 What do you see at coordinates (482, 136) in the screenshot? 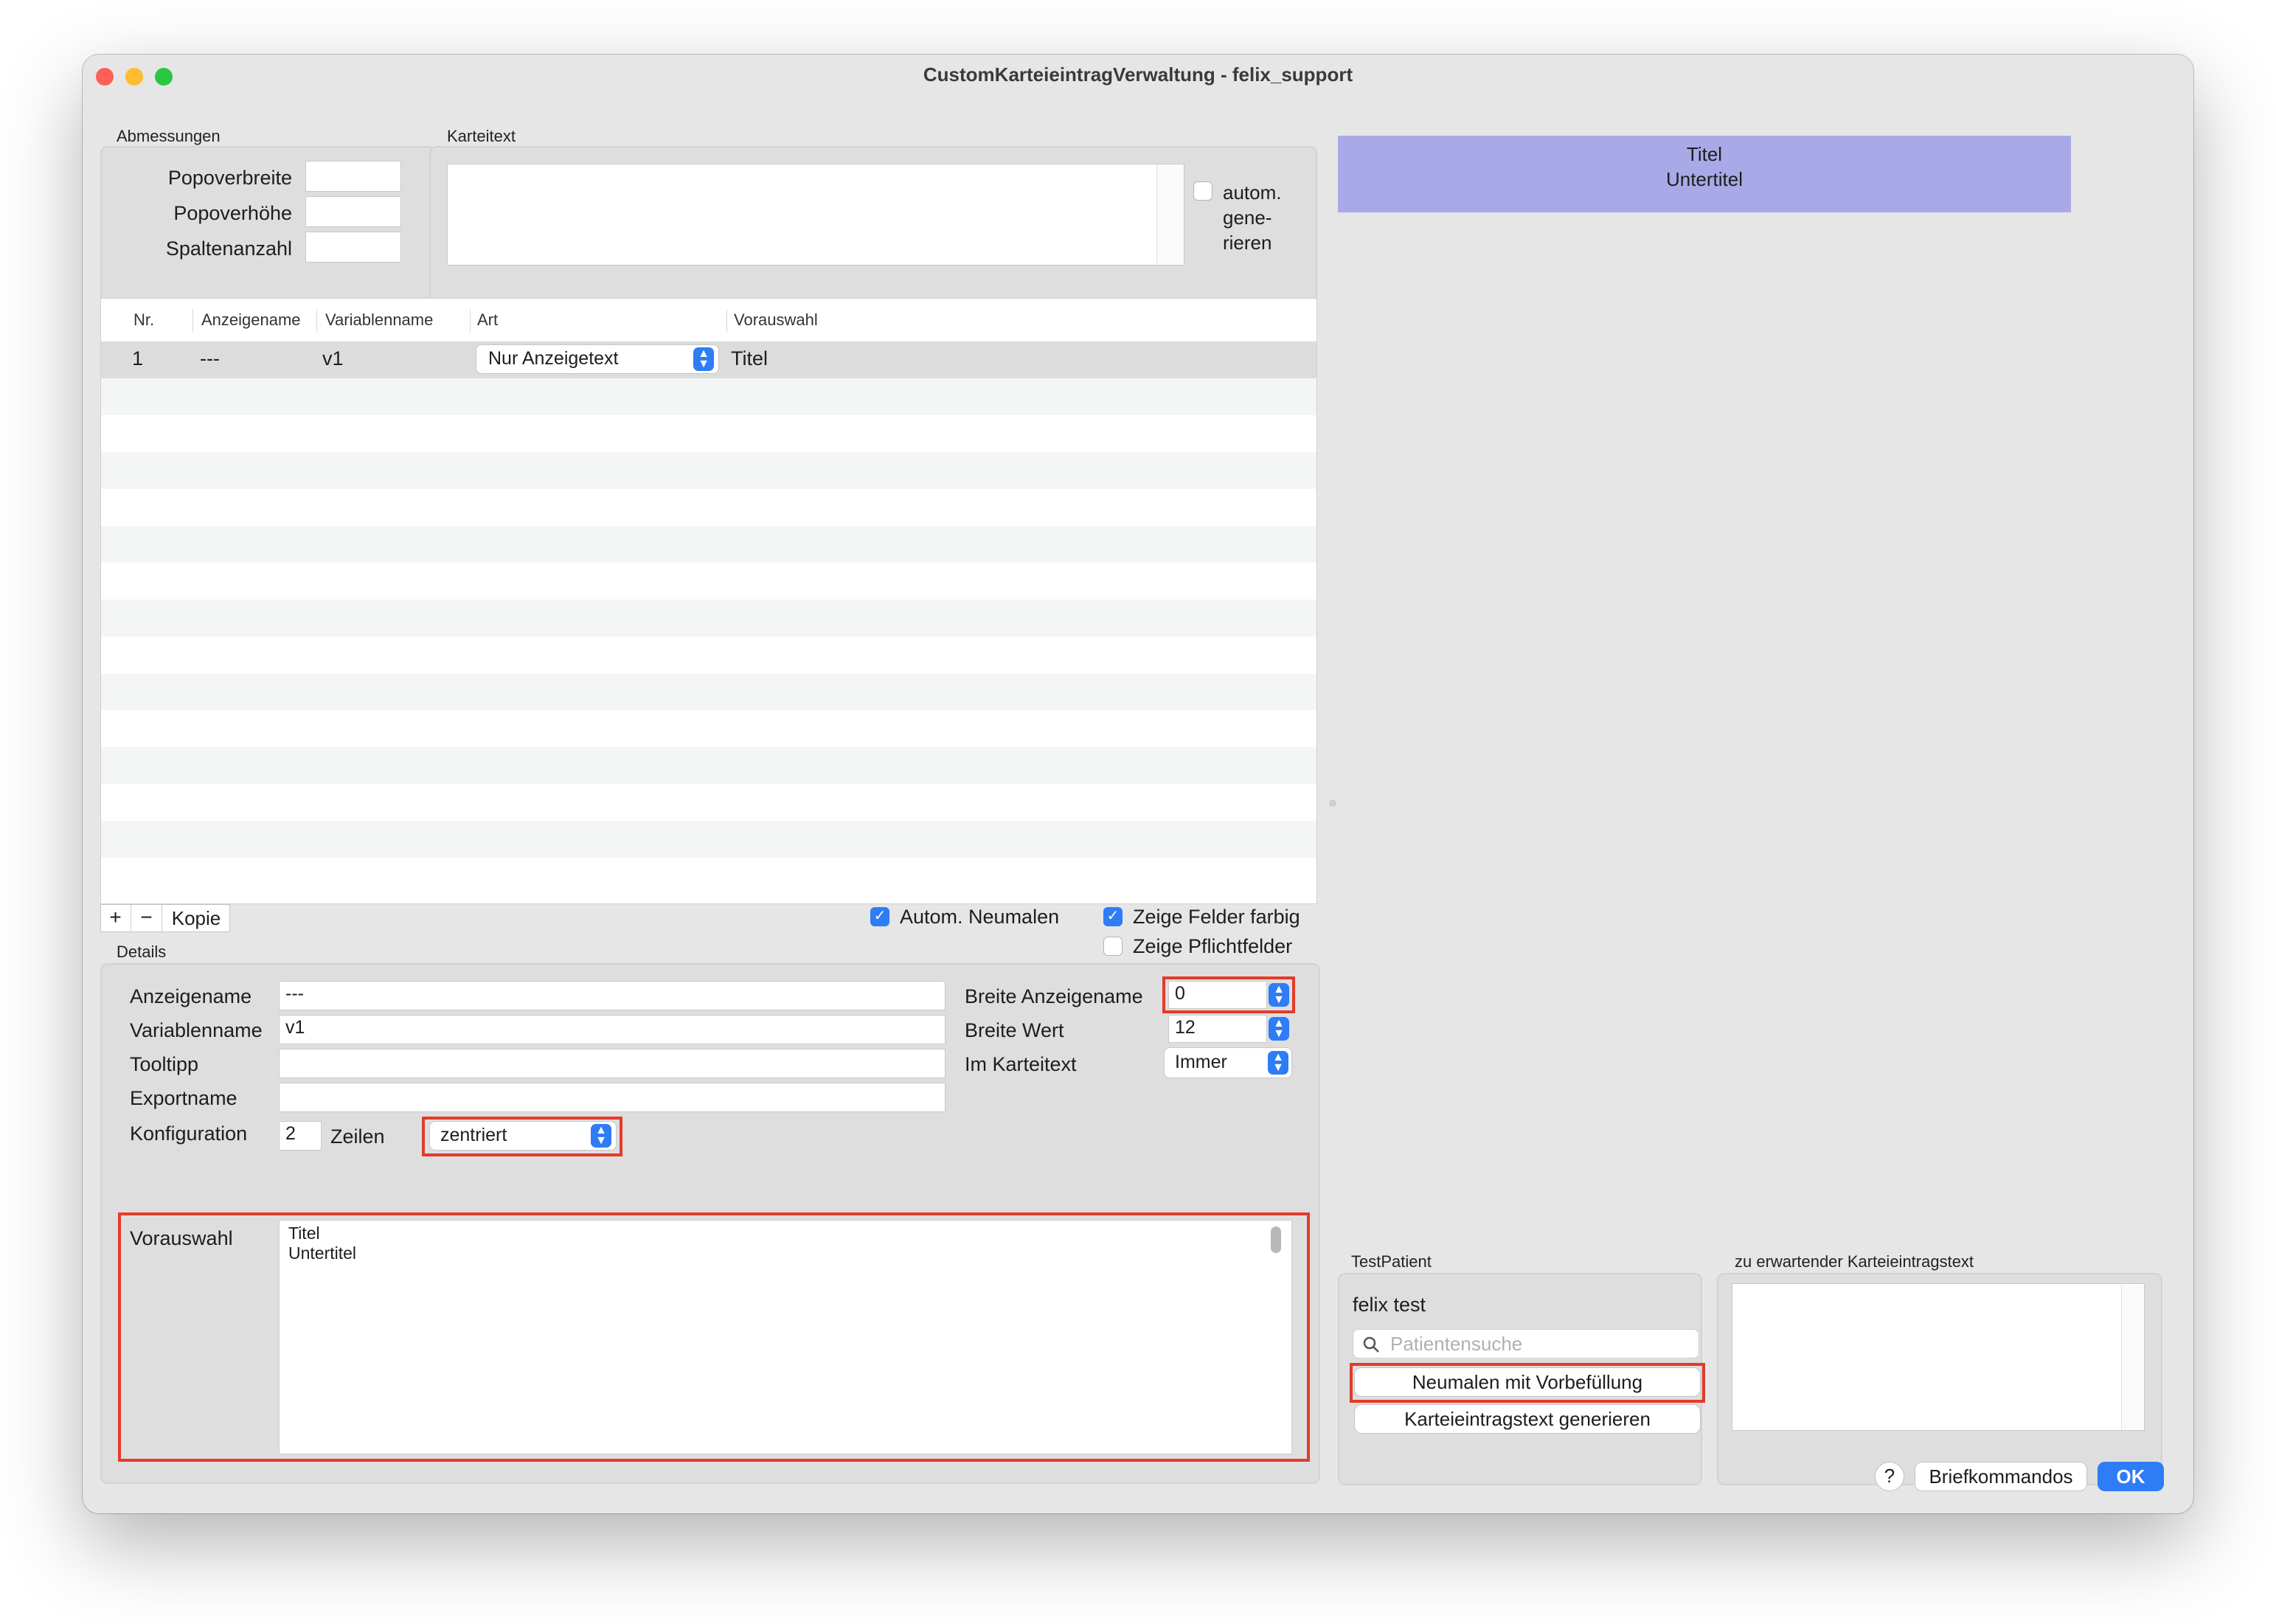
I see `karteitext-label: Karteitext` at bounding box center [482, 136].